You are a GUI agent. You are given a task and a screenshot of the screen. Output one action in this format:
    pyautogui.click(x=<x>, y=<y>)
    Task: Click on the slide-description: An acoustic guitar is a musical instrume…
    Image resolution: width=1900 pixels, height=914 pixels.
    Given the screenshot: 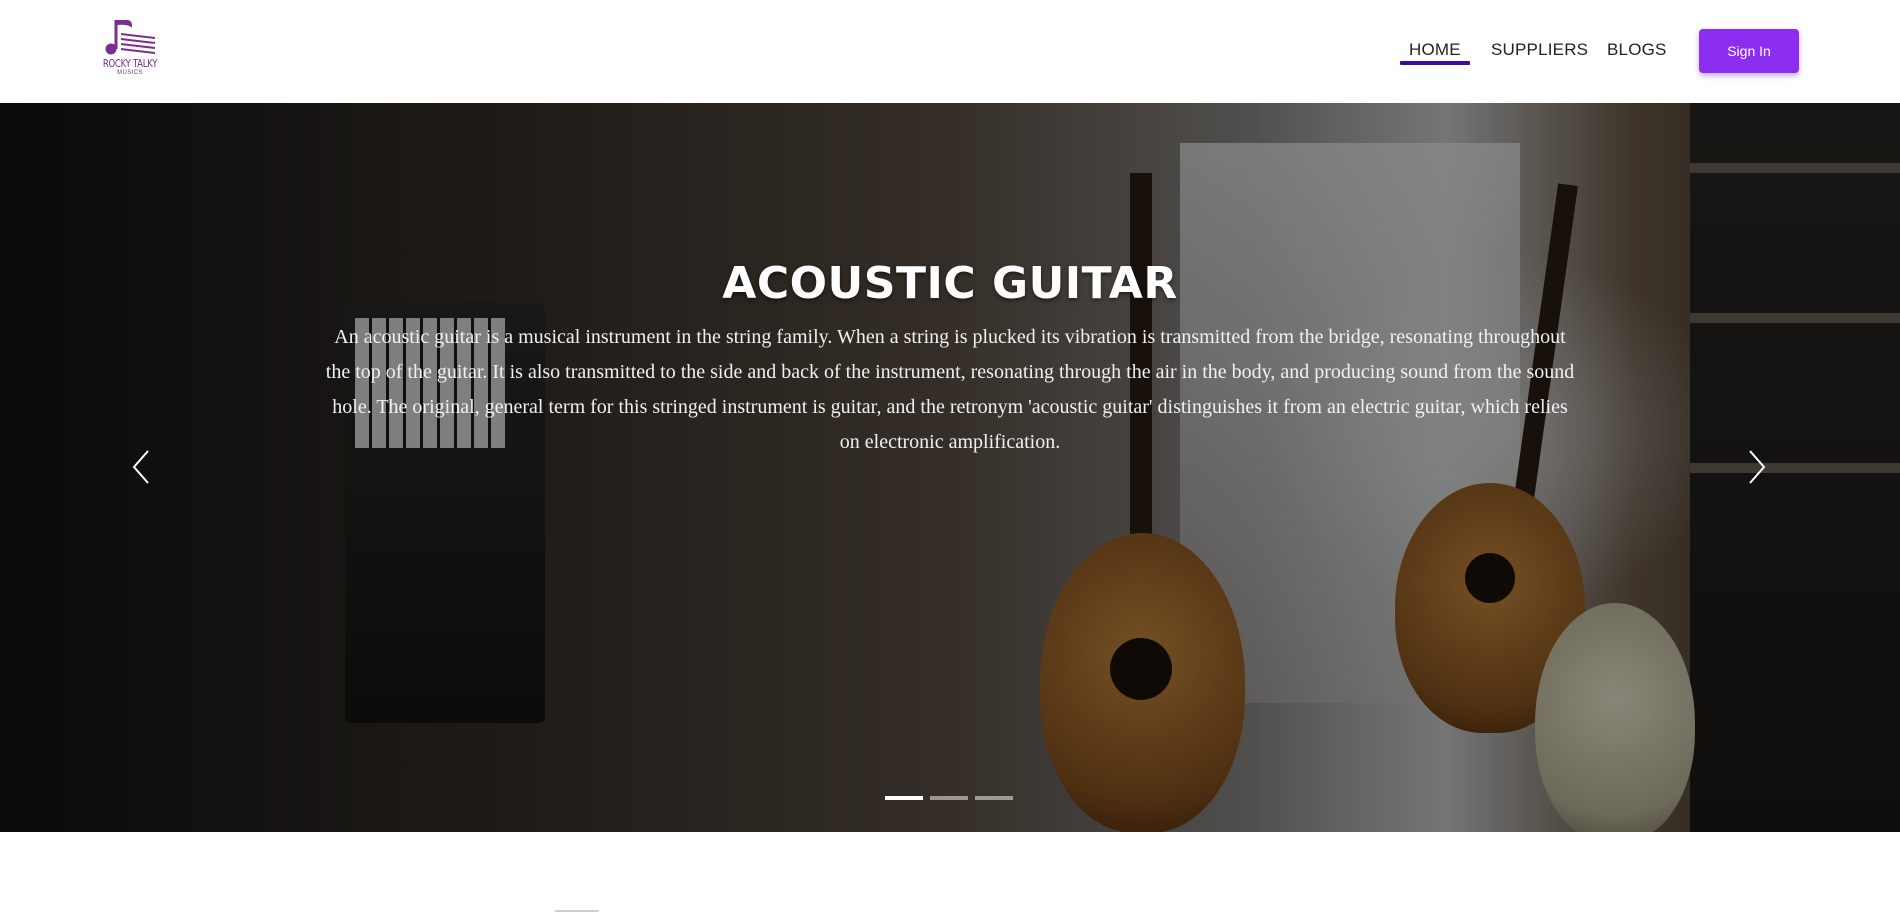 What is the action you would take?
    pyautogui.click(x=950, y=389)
    